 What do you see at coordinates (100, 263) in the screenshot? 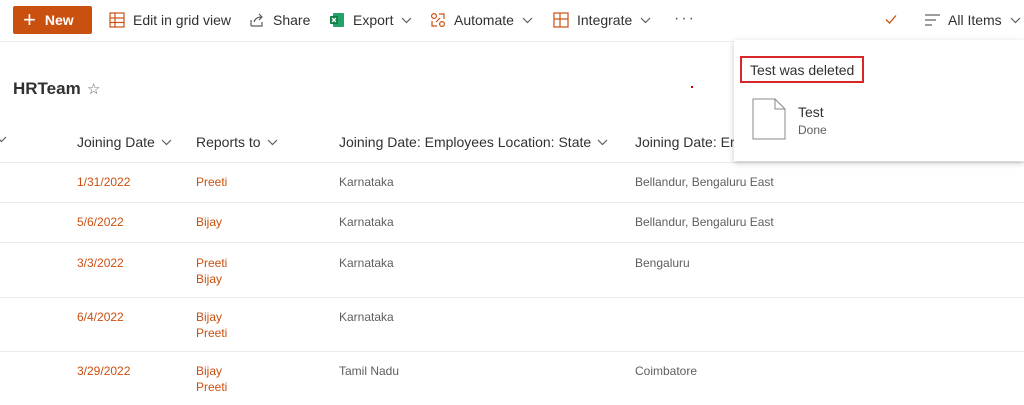
I see `cell-joining-date: 3/3/2022` at bounding box center [100, 263].